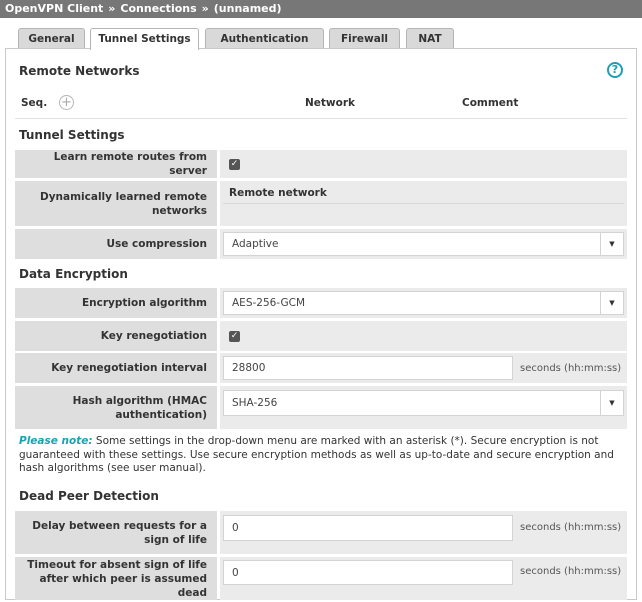 The width and height of the screenshot is (642, 602). What do you see at coordinates (116, 244) in the screenshot?
I see `compression-label: Use compression` at bounding box center [116, 244].